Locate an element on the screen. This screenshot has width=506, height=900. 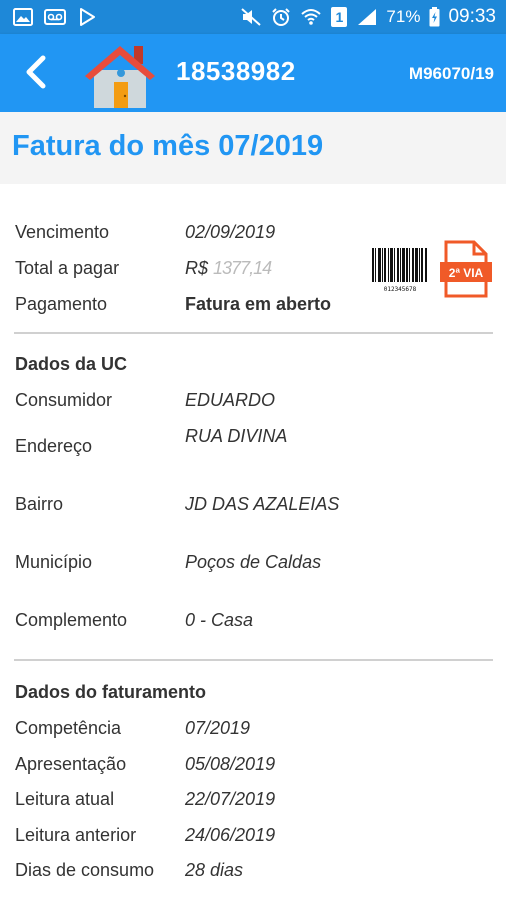
total-amount-obscured: 1377,14 is located at coordinates (242, 268).